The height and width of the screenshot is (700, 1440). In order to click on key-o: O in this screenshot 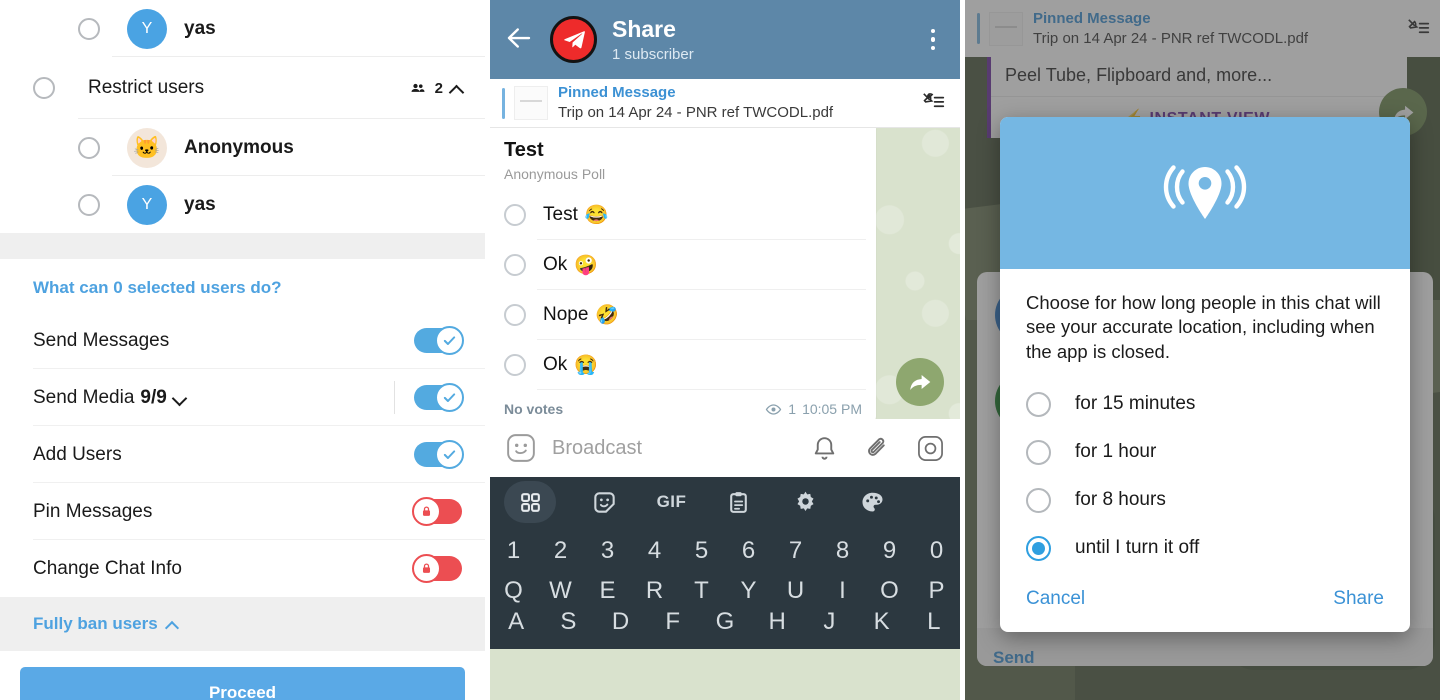, I will do `click(889, 591)`.